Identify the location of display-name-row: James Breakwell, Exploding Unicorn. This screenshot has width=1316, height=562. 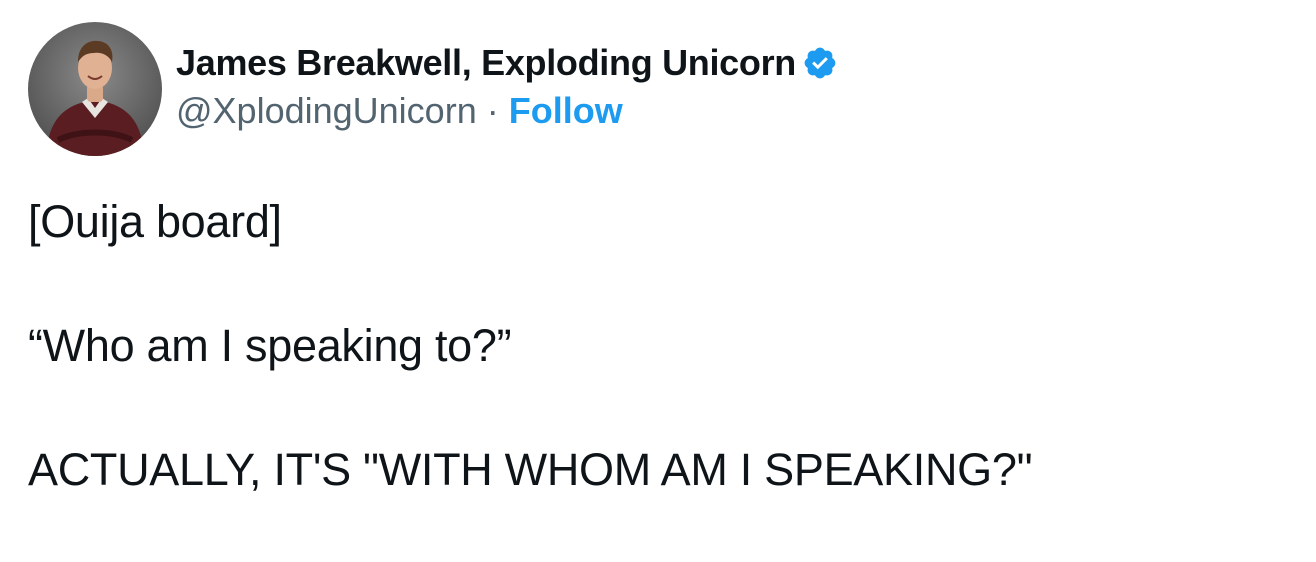
(507, 63).